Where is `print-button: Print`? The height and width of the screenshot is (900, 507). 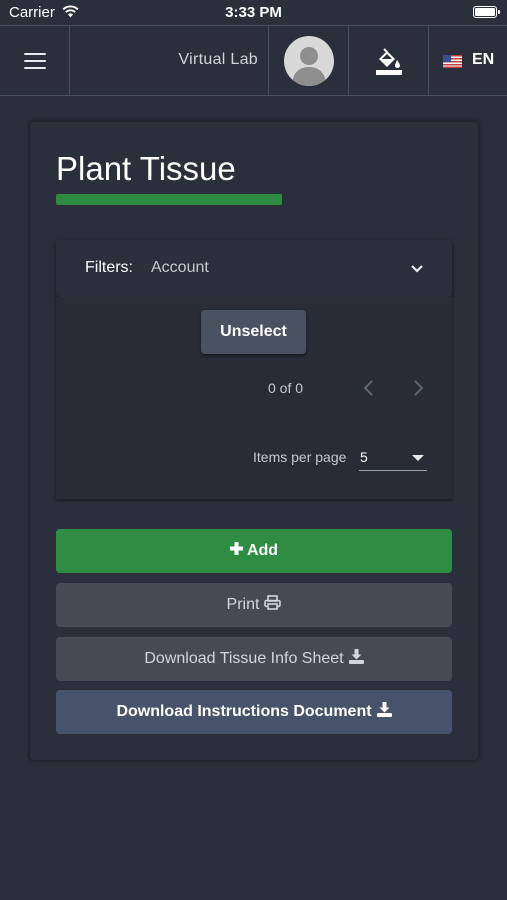
print-button: Print is located at coordinates (254, 605).